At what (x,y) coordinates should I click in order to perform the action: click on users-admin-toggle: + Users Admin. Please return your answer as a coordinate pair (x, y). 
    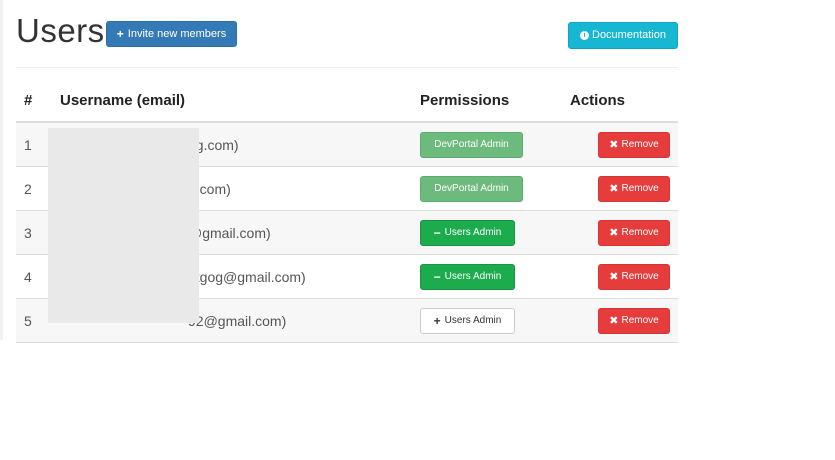
    Looking at the image, I should click on (467, 320).